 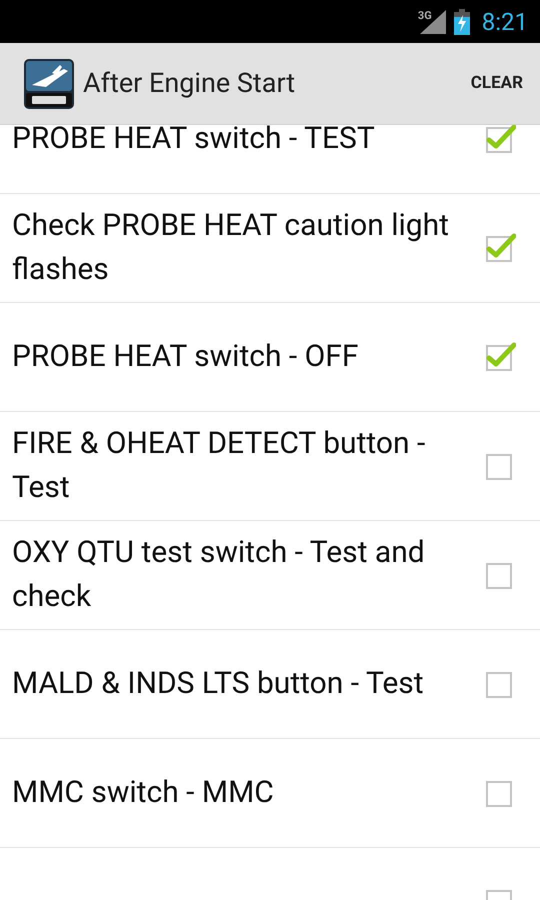 I want to click on clear-button: CLEAR, so click(x=496, y=83).